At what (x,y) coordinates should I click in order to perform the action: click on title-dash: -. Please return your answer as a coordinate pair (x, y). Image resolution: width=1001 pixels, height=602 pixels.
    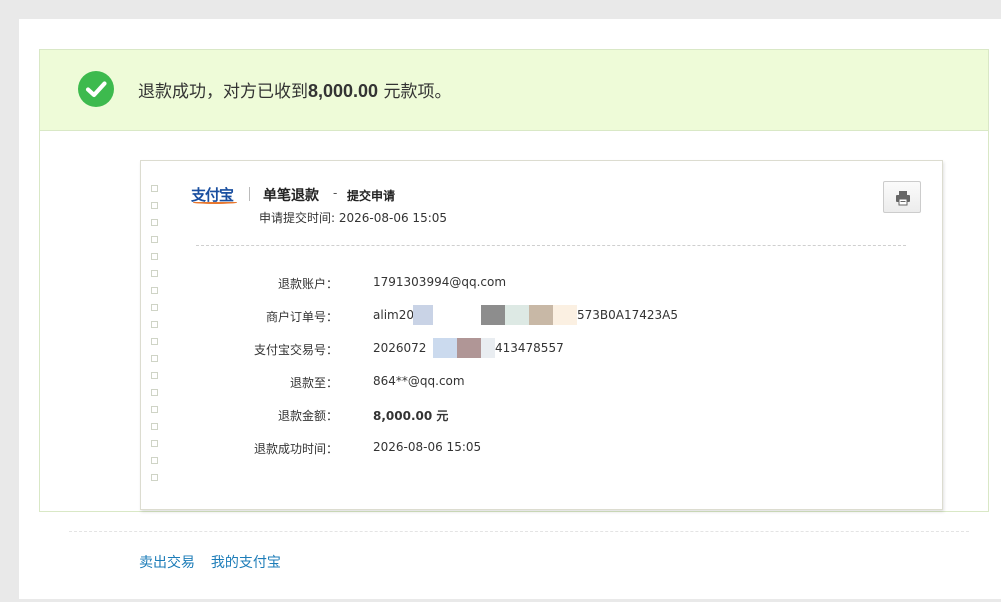
    Looking at the image, I should click on (335, 192).